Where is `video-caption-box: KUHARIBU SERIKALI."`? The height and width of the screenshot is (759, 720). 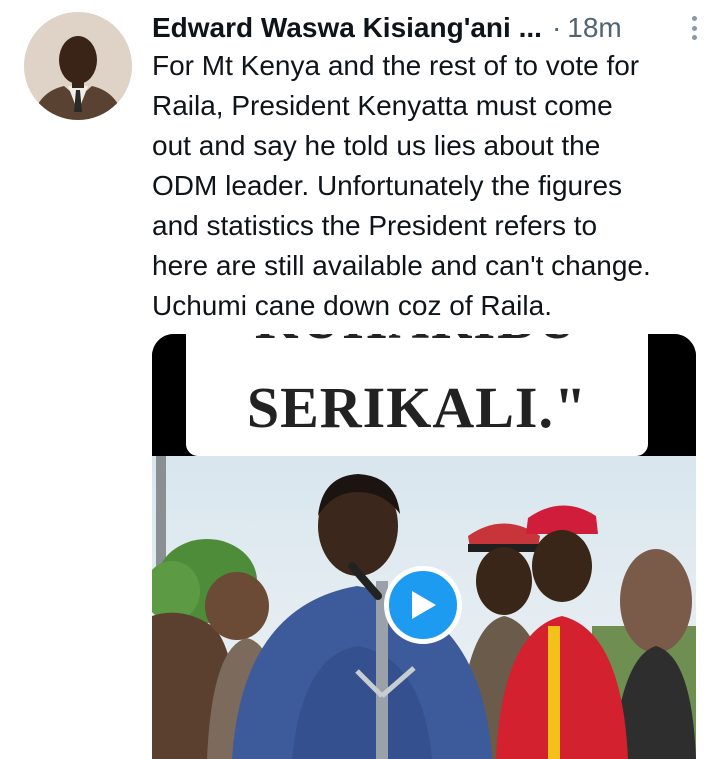
video-caption-box: KUHARIBU SERIKALI." is located at coordinates (417, 395).